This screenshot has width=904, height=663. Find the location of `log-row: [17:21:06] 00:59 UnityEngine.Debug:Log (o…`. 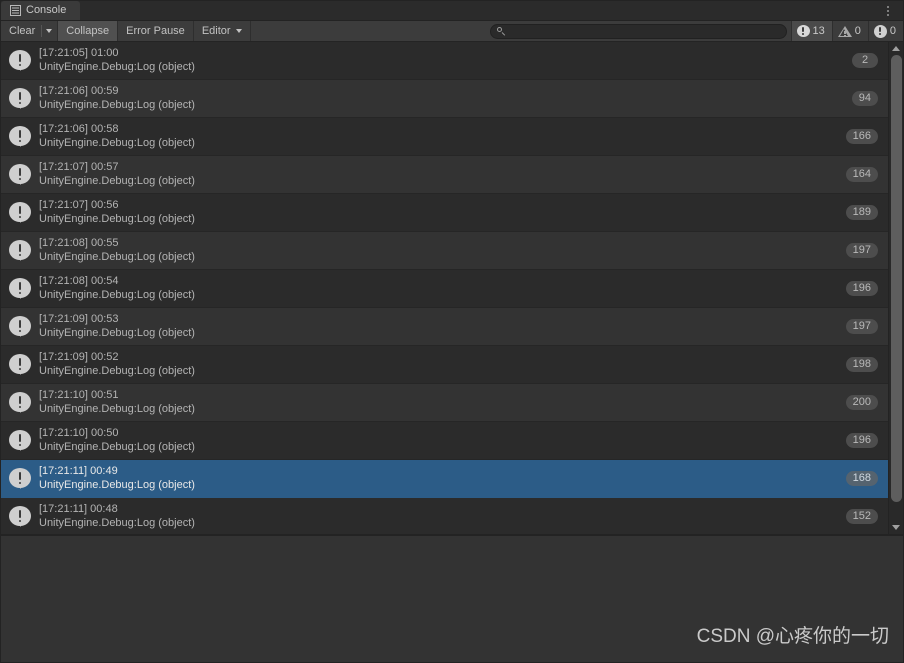

log-row: [17:21:06] 00:59 UnityEngine.Debug:Log (o… is located at coordinates (444, 99).